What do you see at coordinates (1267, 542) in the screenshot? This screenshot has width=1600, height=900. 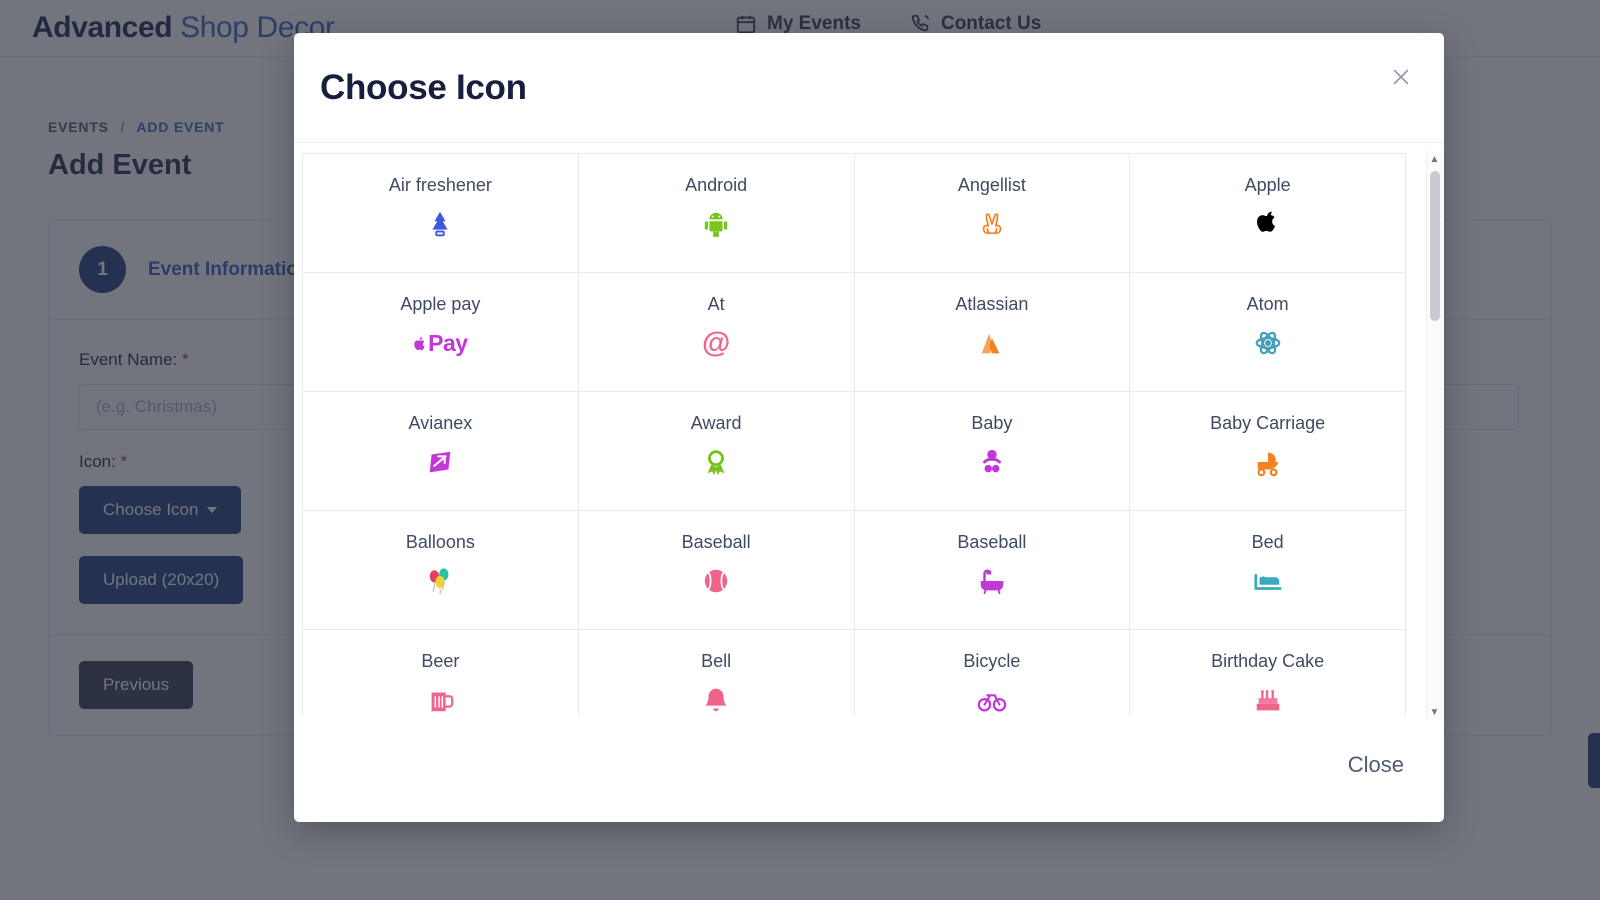 I see `icon-cell-label: Bed` at bounding box center [1267, 542].